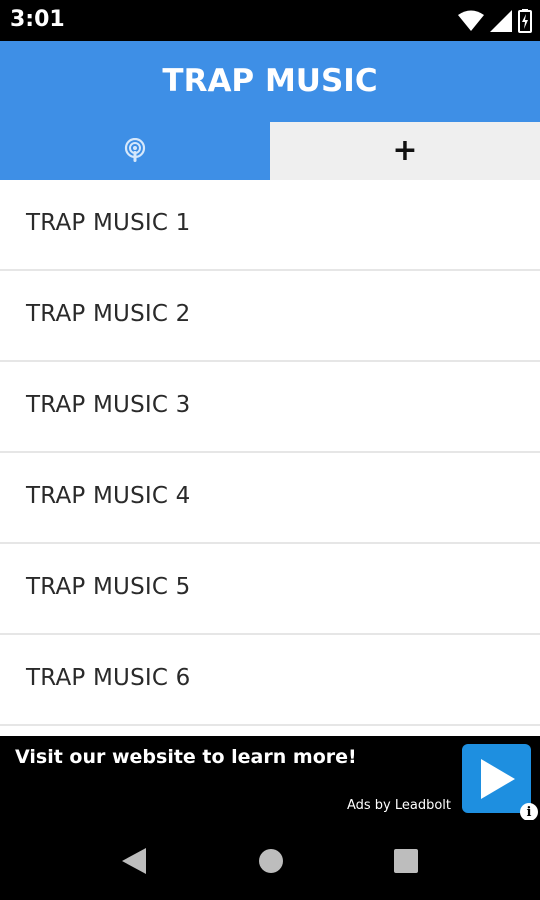 This screenshot has height=900, width=540. What do you see at coordinates (186, 757) in the screenshot?
I see `ad-headline: Visit our website to learn more!` at bounding box center [186, 757].